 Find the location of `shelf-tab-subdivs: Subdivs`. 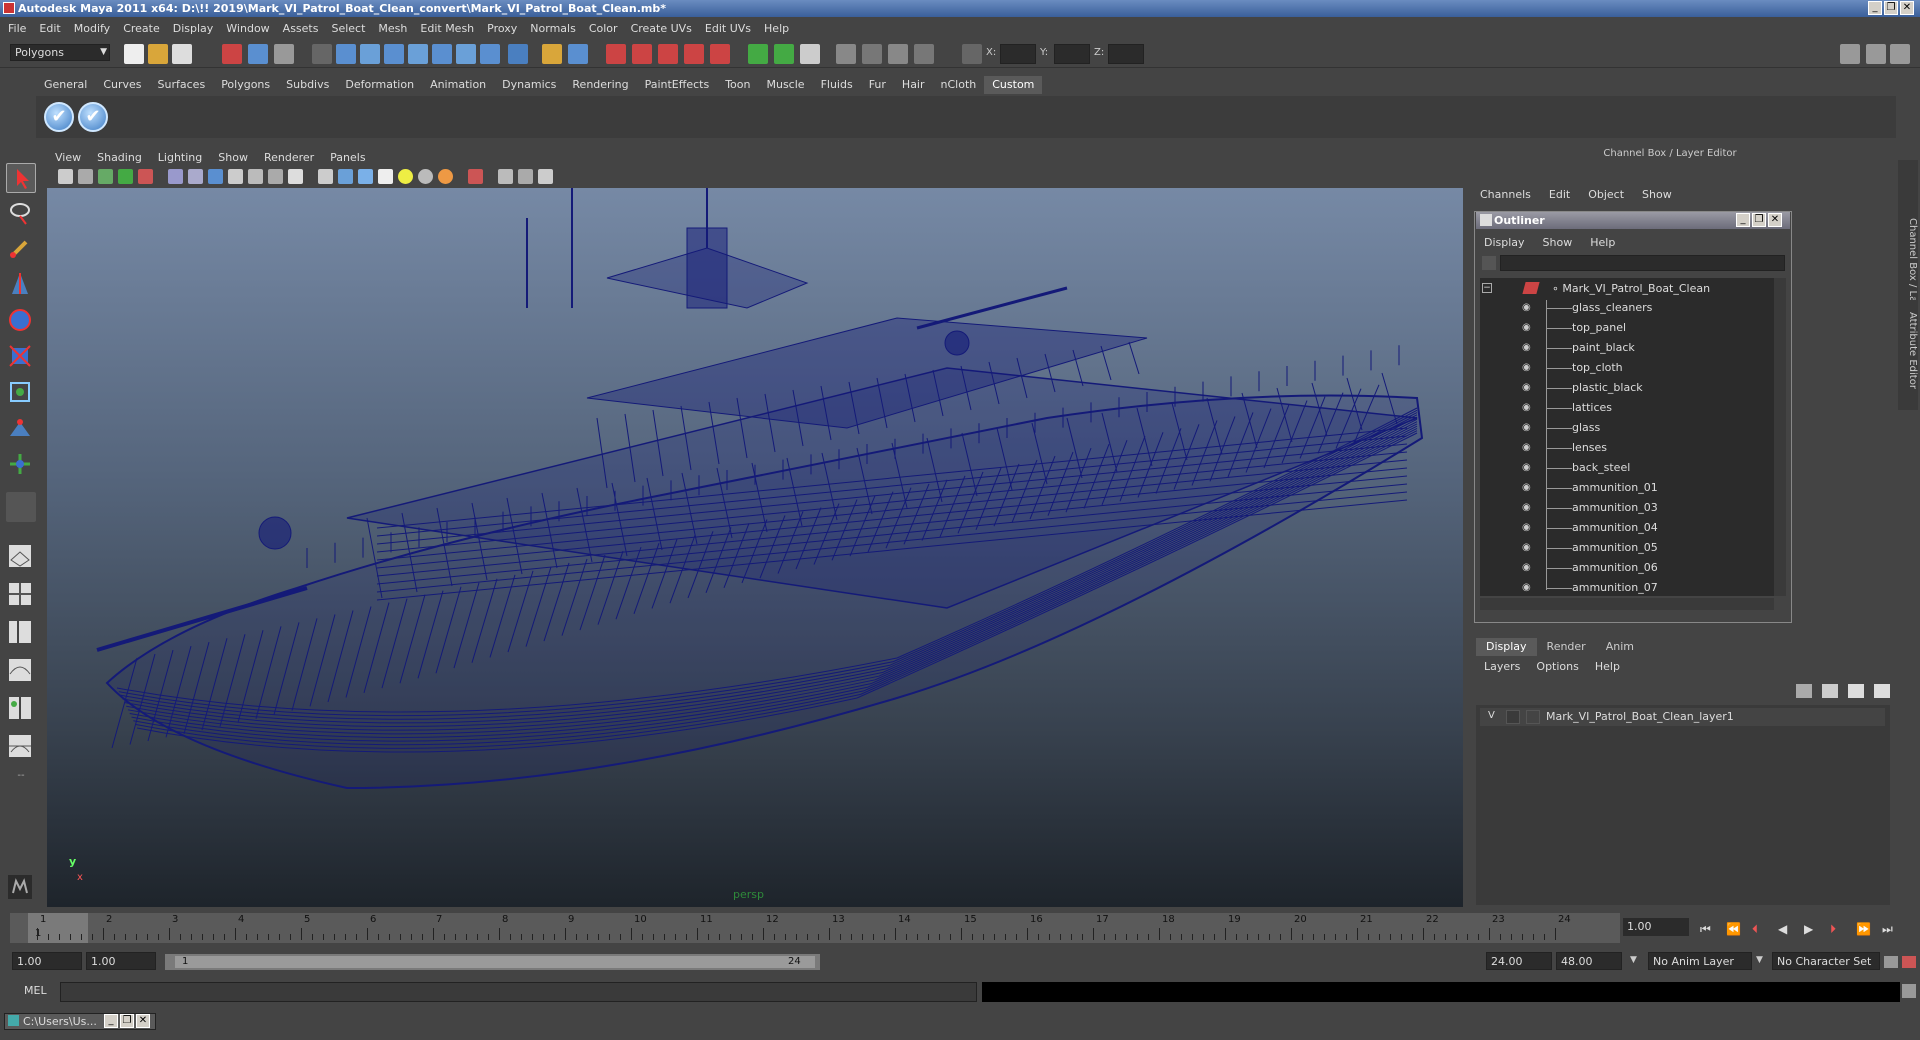

shelf-tab-subdivs: Subdivs is located at coordinates (307, 85).